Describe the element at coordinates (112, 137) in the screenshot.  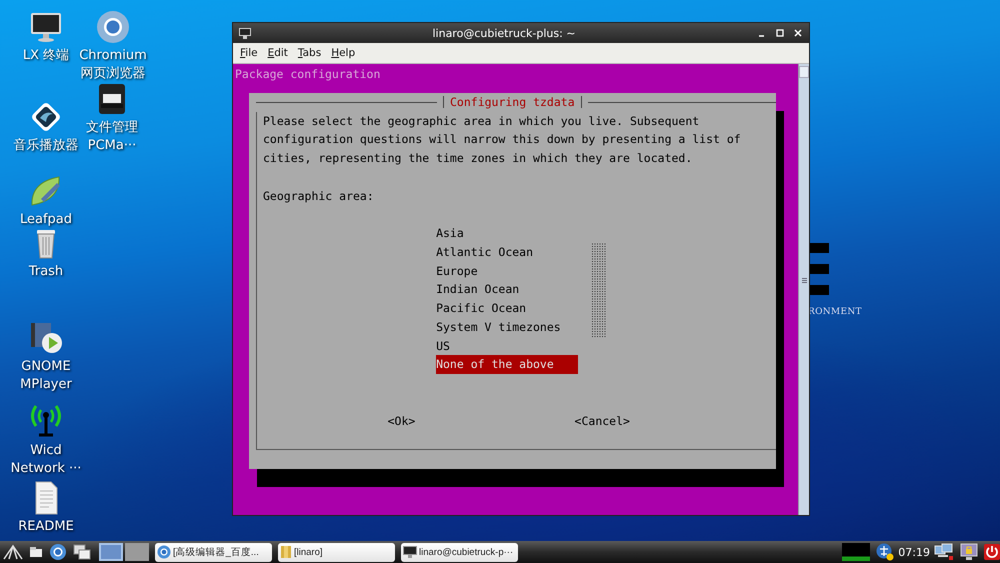
I see `desktop-icon-label: 文件管理 PCMa···` at that location.